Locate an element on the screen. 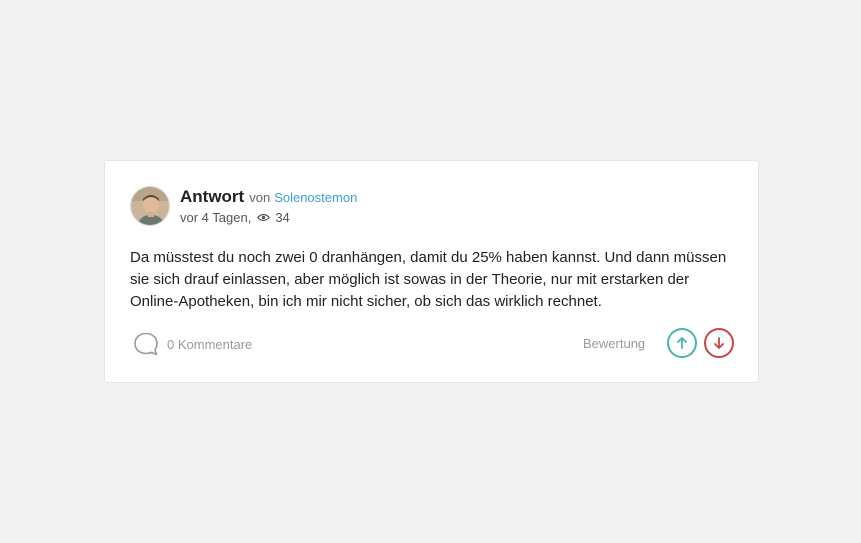 The height and width of the screenshot is (543, 861). arrow-up-icon is located at coordinates (682, 343).